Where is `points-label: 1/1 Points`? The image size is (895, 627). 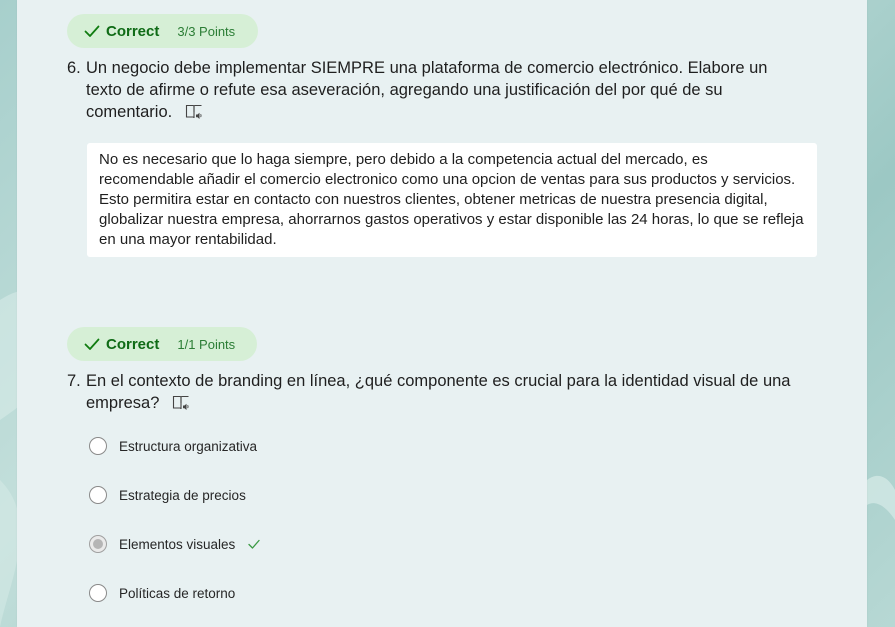
points-label: 1/1 Points is located at coordinates (206, 344).